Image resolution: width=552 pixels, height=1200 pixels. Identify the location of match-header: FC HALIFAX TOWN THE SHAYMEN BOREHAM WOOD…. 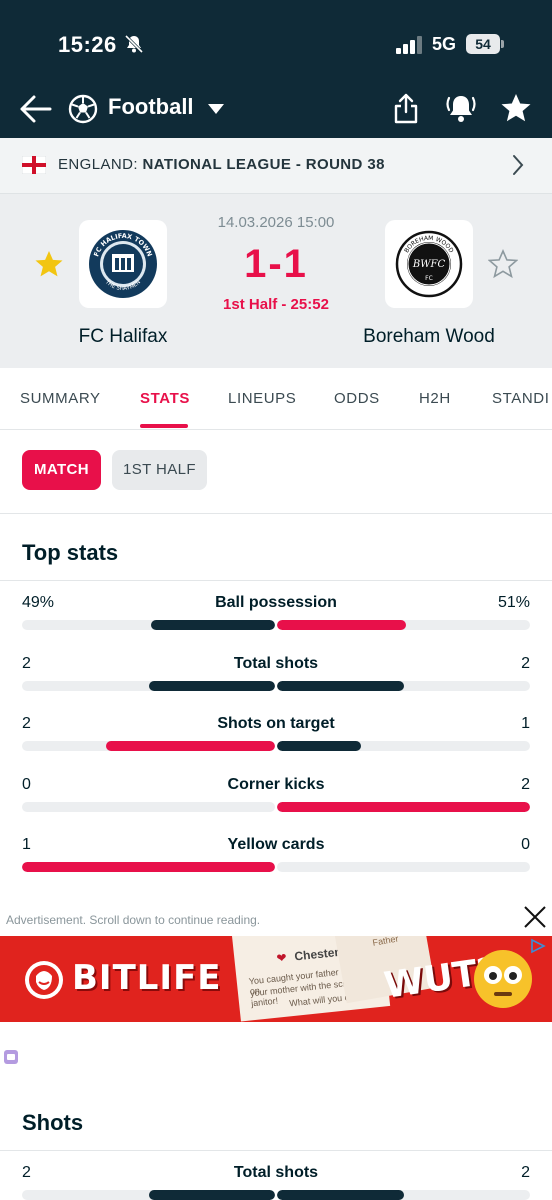
(276, 281).